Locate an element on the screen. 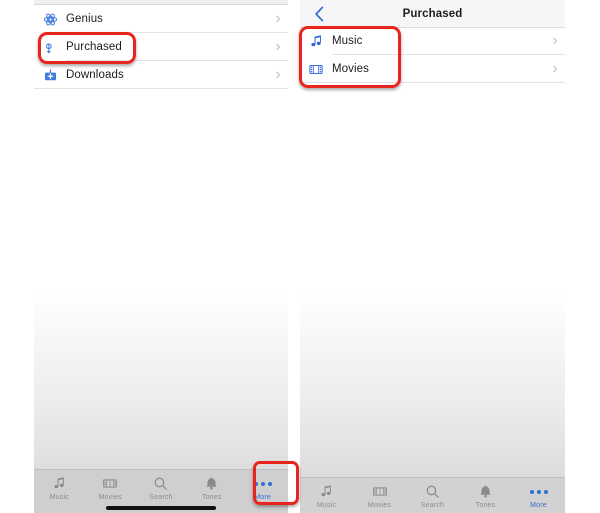 The width and height of the screenshot is (600, 513). list-item-purchased: Purchased › is located at coordinates (161, 47).